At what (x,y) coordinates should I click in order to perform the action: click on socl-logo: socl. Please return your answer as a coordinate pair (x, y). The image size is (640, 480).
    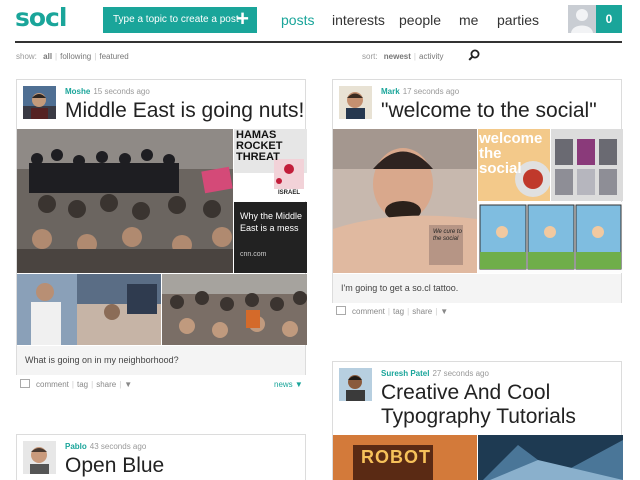
    Looking at the image, I should click on (41, 17).